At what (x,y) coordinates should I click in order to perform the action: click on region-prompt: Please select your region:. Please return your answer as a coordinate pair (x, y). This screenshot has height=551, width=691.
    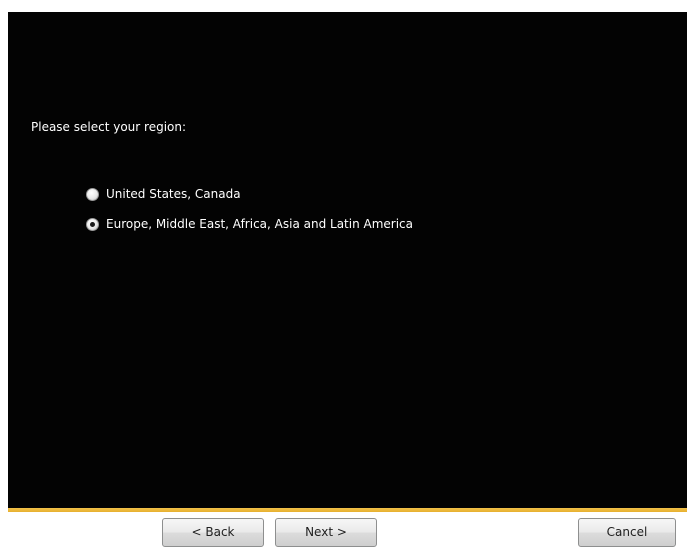
    Looking at the image, I should click on (109, 127).